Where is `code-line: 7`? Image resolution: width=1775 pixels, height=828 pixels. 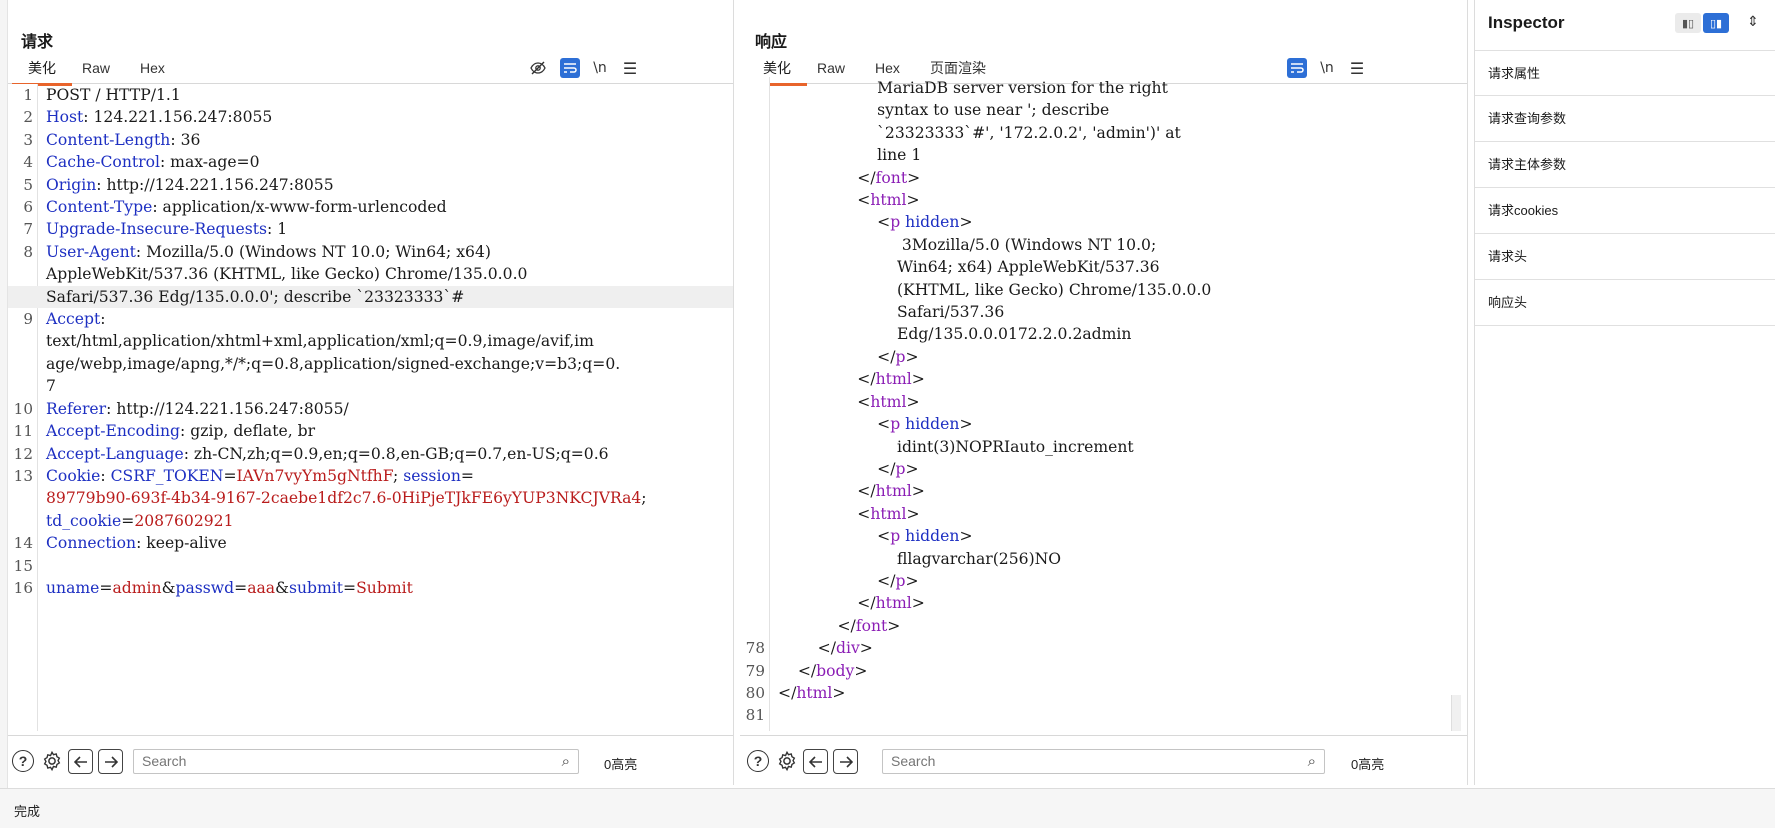 code-line: 7 is located at coordinates (370, 386).